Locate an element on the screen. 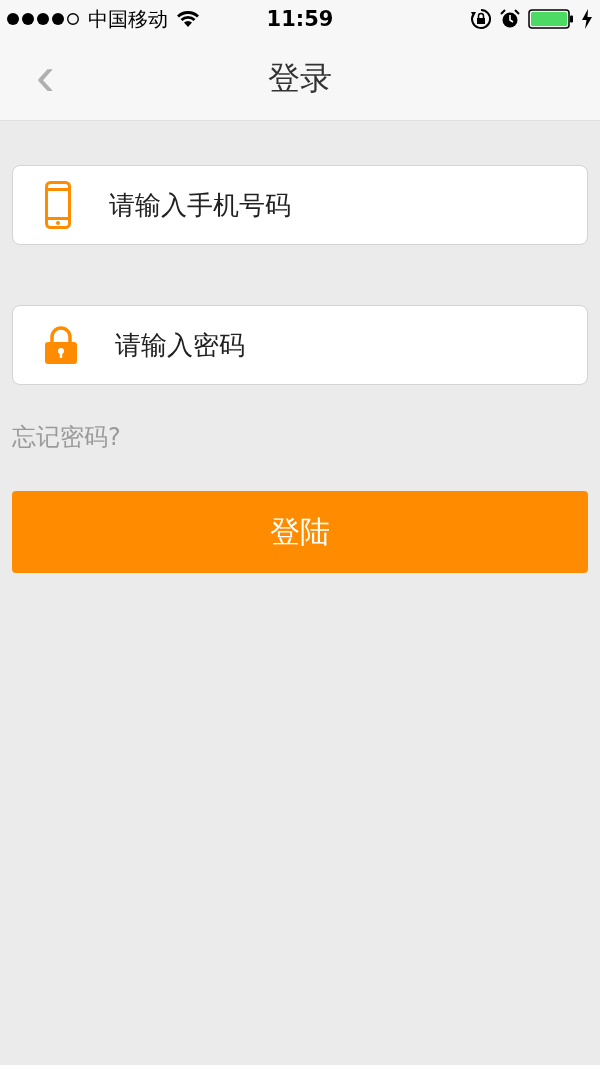 This screenshot has width=600, height=1065. charging-icon is located at coordinates (587, 19).